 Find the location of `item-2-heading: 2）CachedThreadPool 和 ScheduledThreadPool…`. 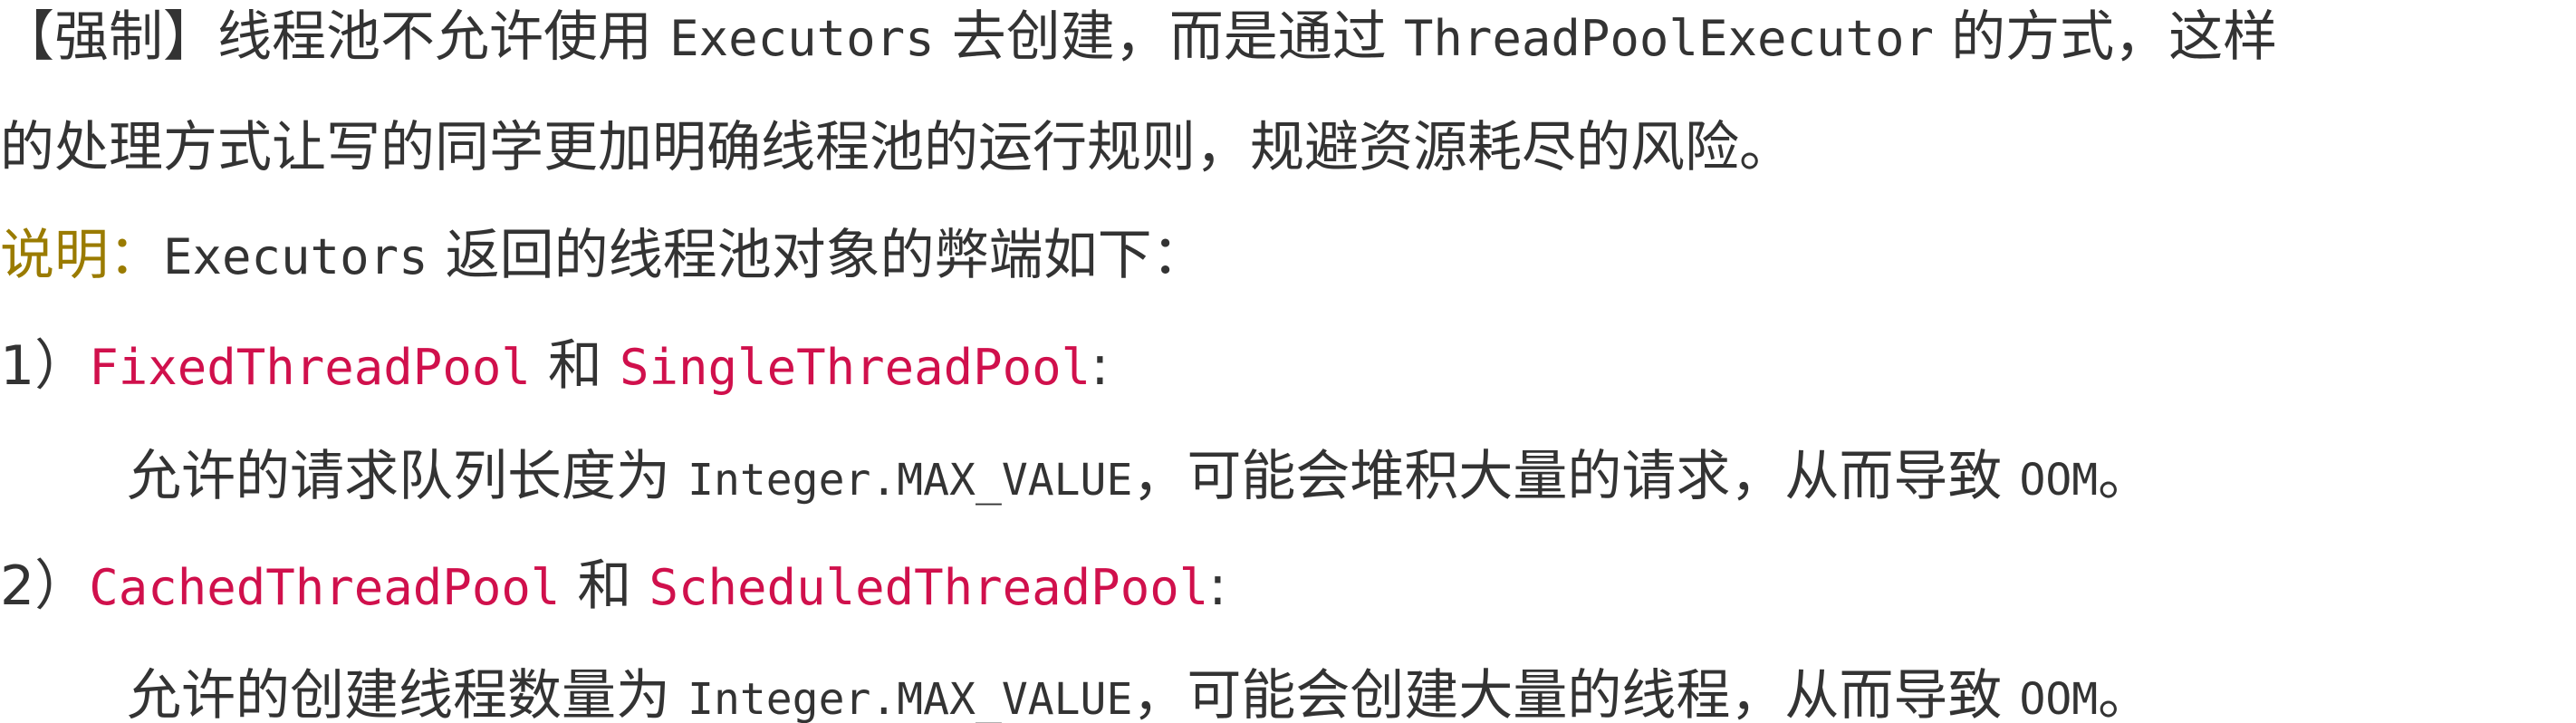

item-2-heading: 2）CachedThreadPool 和 ScheduledThreadPool… is located at coordinates (613, 586).